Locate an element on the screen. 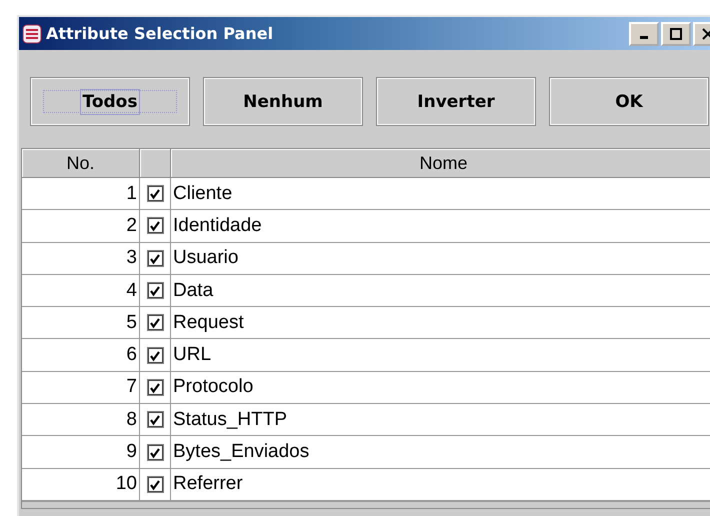 This screenshot has width=710, height=516. column-header is located at coordinates (155, 163).